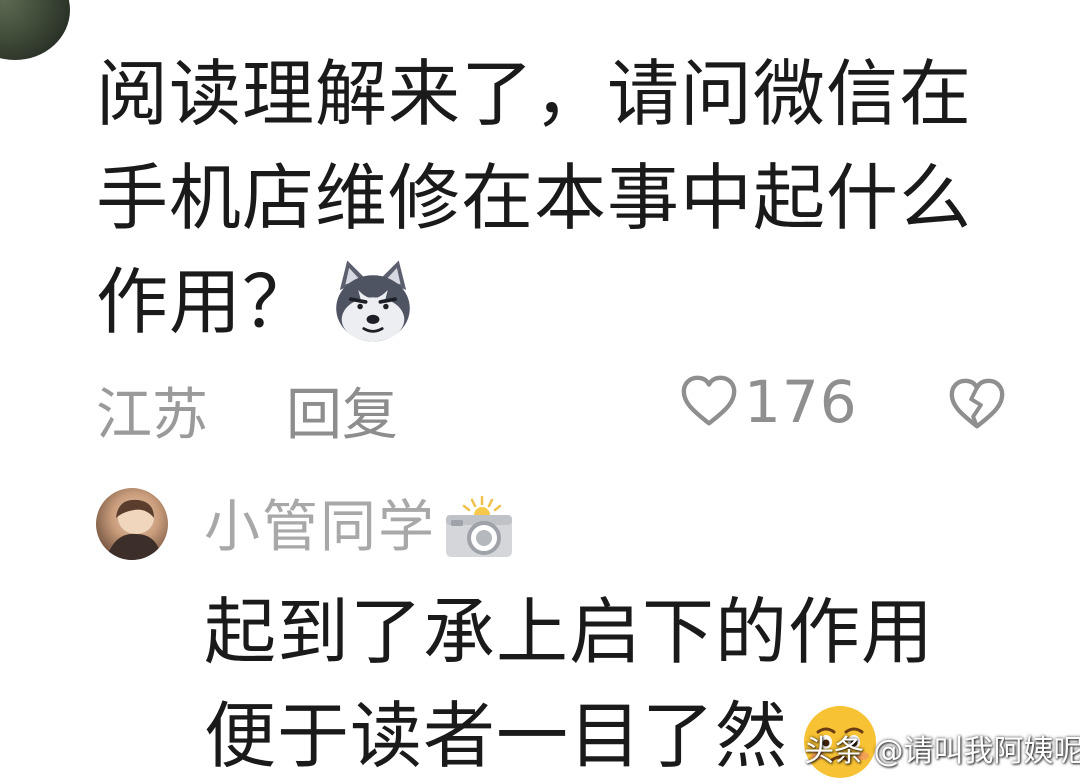 The width and height of the screenshot is (1080, 784). I want to click on reply-avatar, so click(132, 524).